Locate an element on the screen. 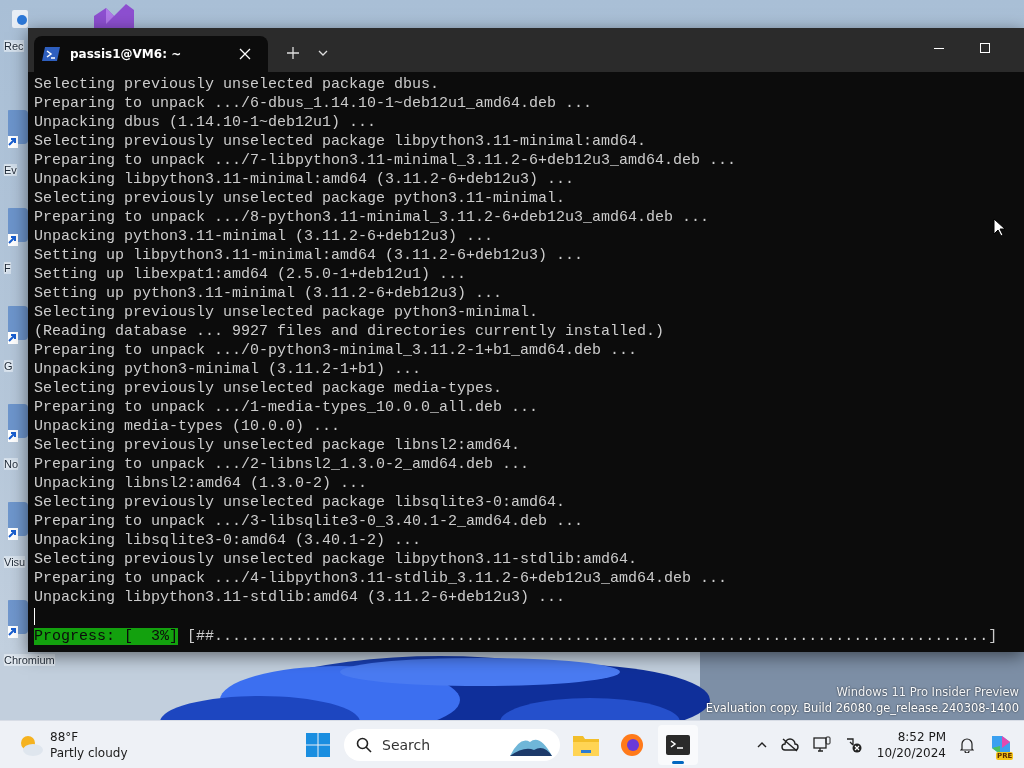  temperature: 88°F is located at coordinates (65, 736).